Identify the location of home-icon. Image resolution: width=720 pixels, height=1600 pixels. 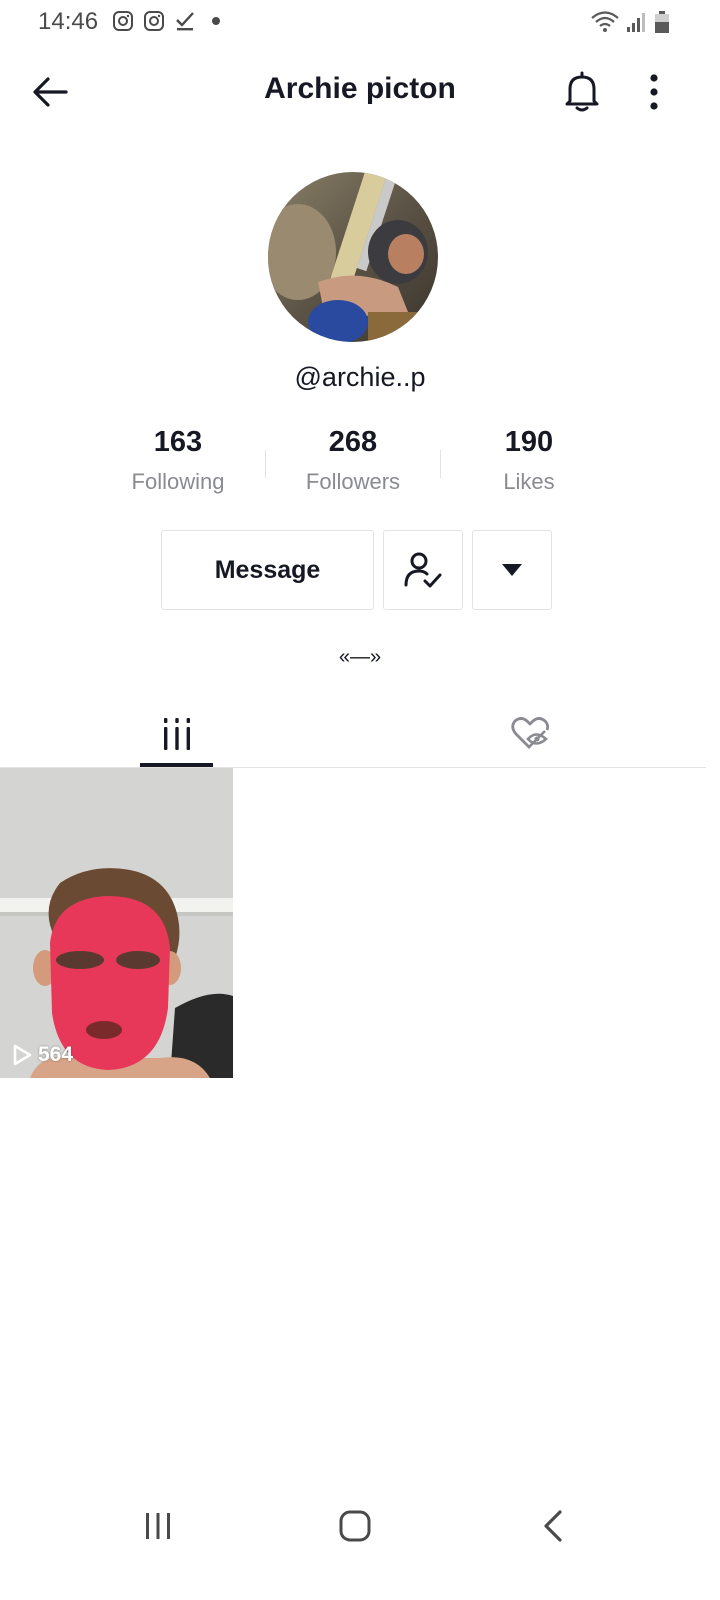
(355, 1526).